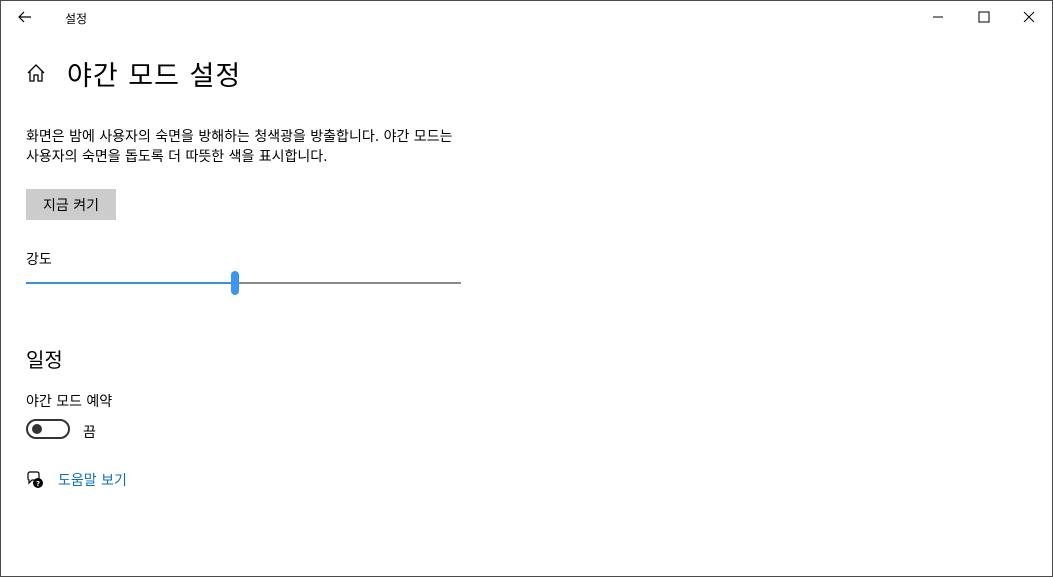 The image size is (1053, 577). What do you see at coordinates (130, 283) in the screenshot?
I see `slider-track-fill` at bounding box center [130, 283].